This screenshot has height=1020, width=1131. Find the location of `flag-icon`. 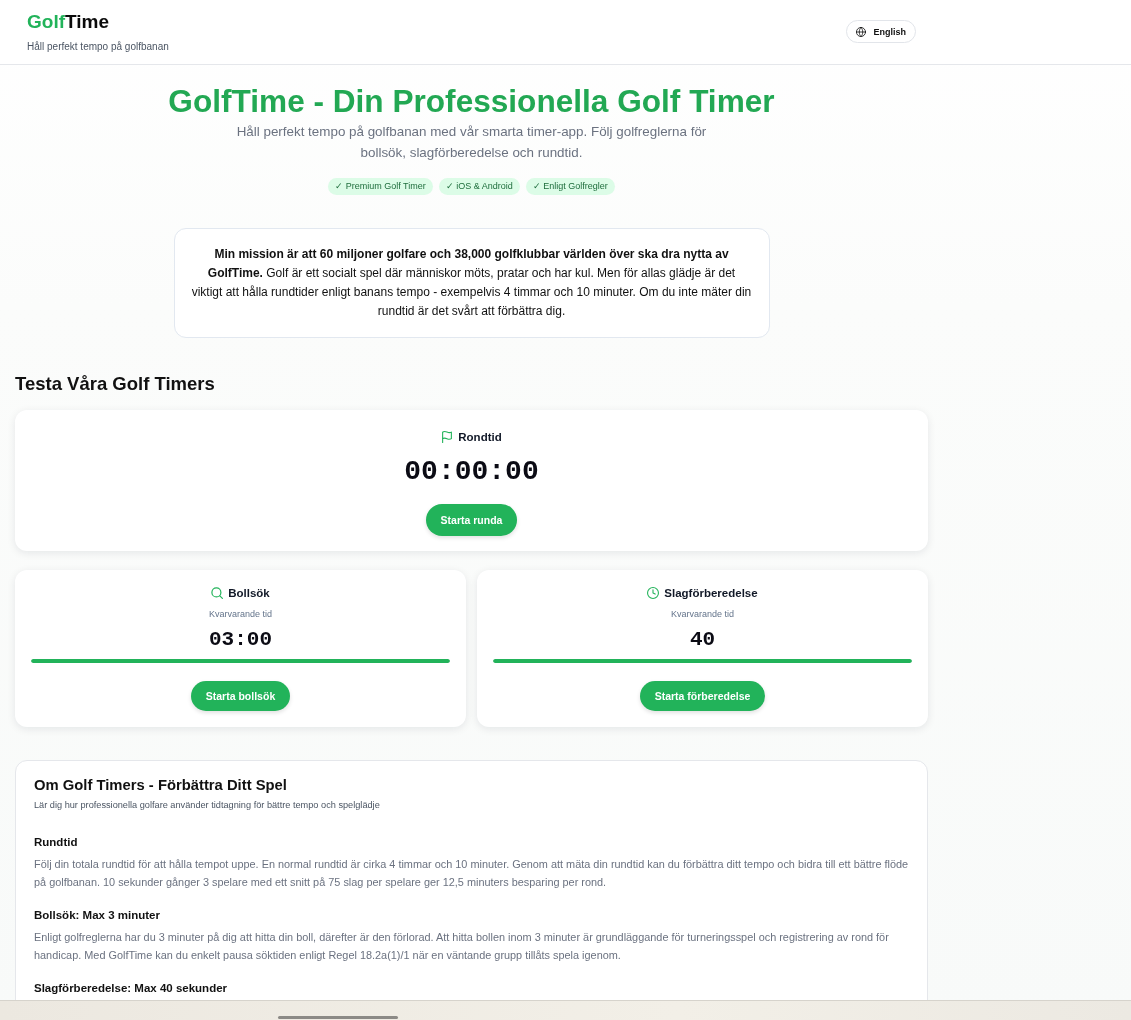

flag-icon is located at coordinates (447, 437).